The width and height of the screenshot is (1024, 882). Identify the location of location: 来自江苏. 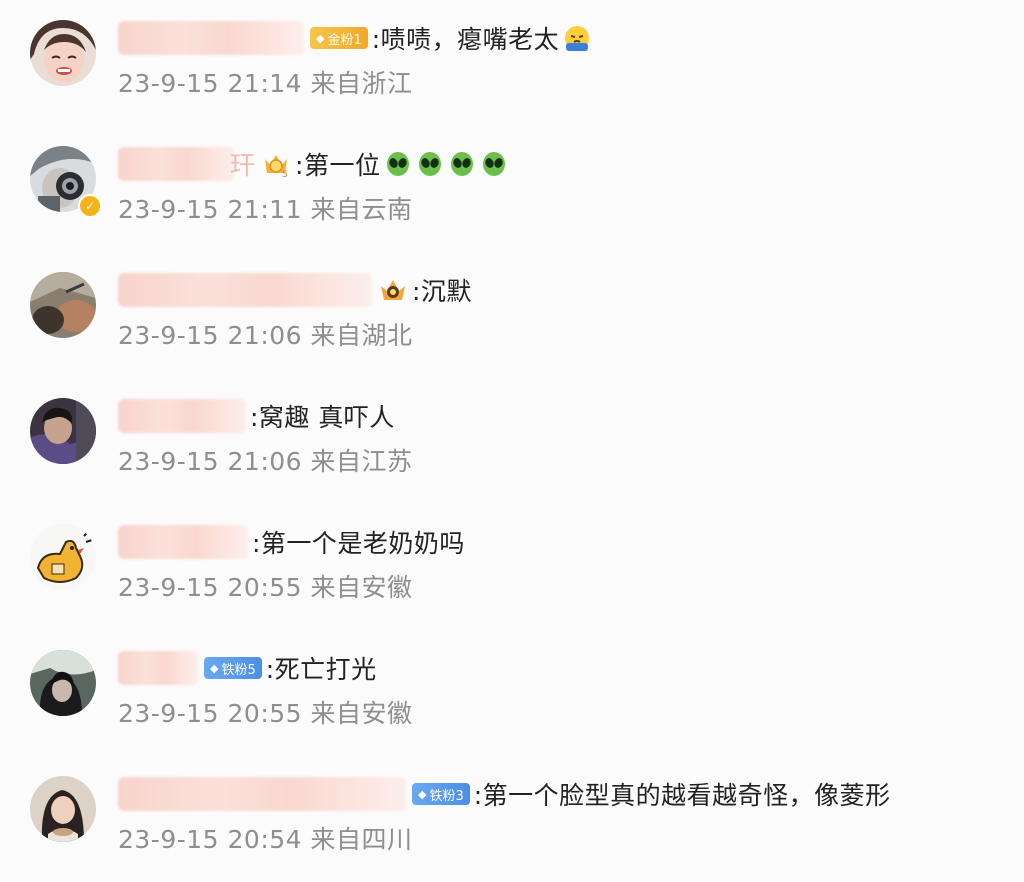
(361, 461).